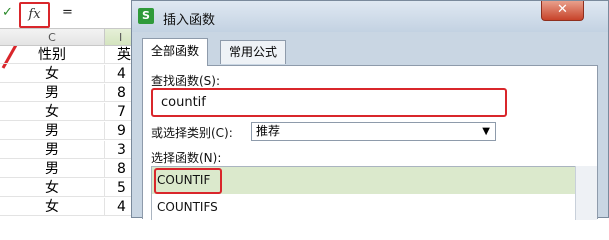 This screenshot has height=240, width=609. I want to click on category-label: 或选择类别(C):, so click(192, 133).